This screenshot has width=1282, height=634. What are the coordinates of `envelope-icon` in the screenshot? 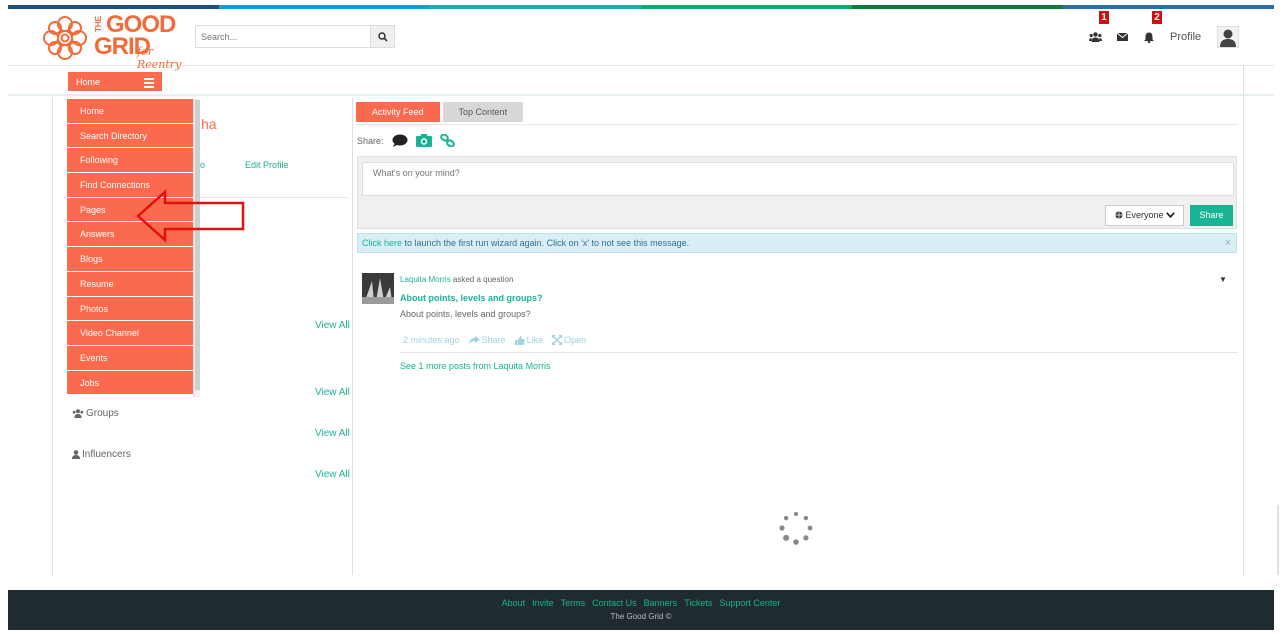 It's located at (1122, 37).